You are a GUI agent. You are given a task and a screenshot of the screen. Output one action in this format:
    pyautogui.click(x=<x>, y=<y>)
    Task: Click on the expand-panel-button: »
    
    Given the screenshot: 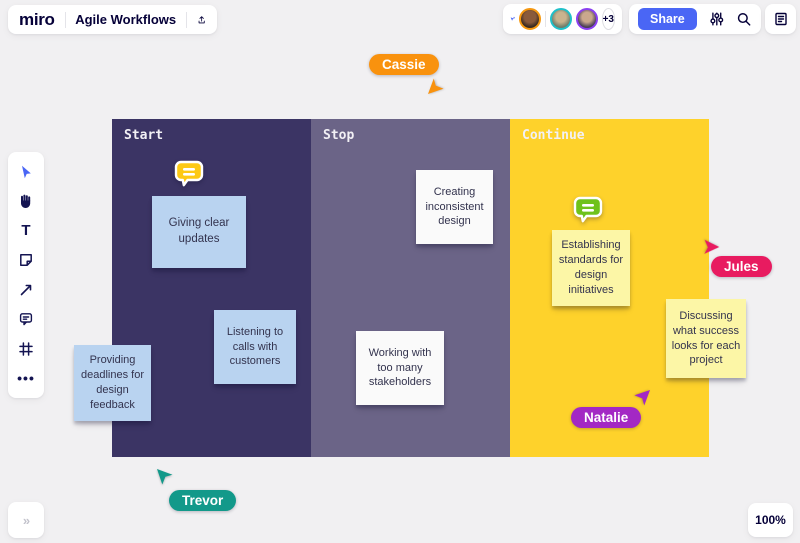 What is the action you would take?
    pyautogui.click(x=26, y=520)
    